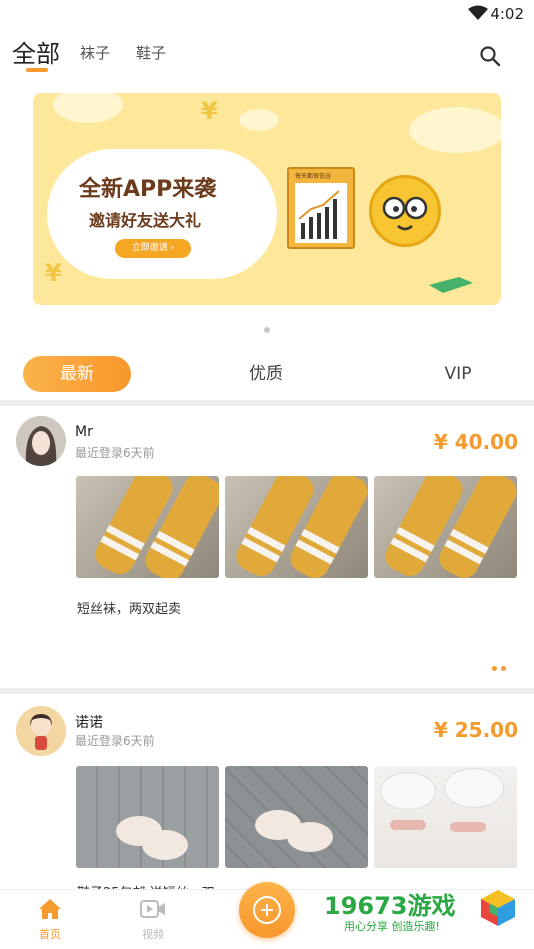  I want to click on tab-all: 全部, so click(36, 51).